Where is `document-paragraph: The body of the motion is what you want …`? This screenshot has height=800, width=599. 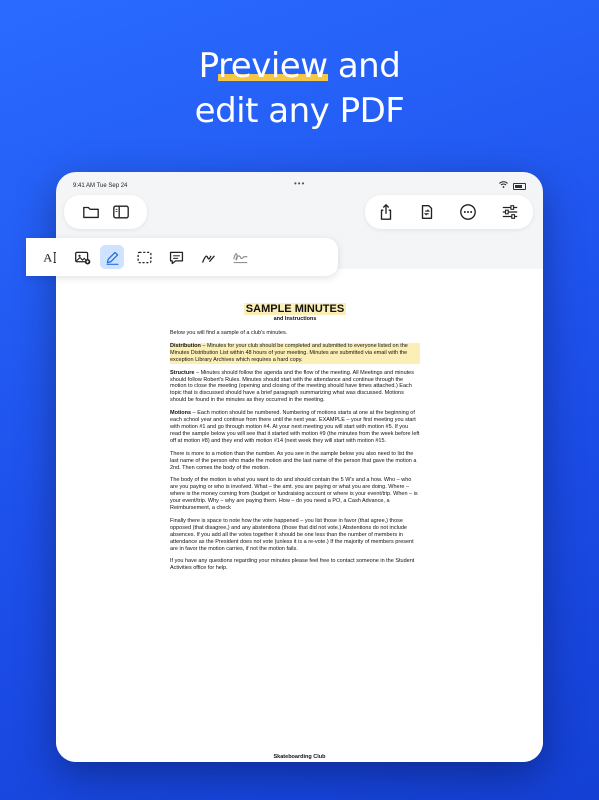
document-paragraph: The body of the motion is what you want … is located at coordinates (295, 494).